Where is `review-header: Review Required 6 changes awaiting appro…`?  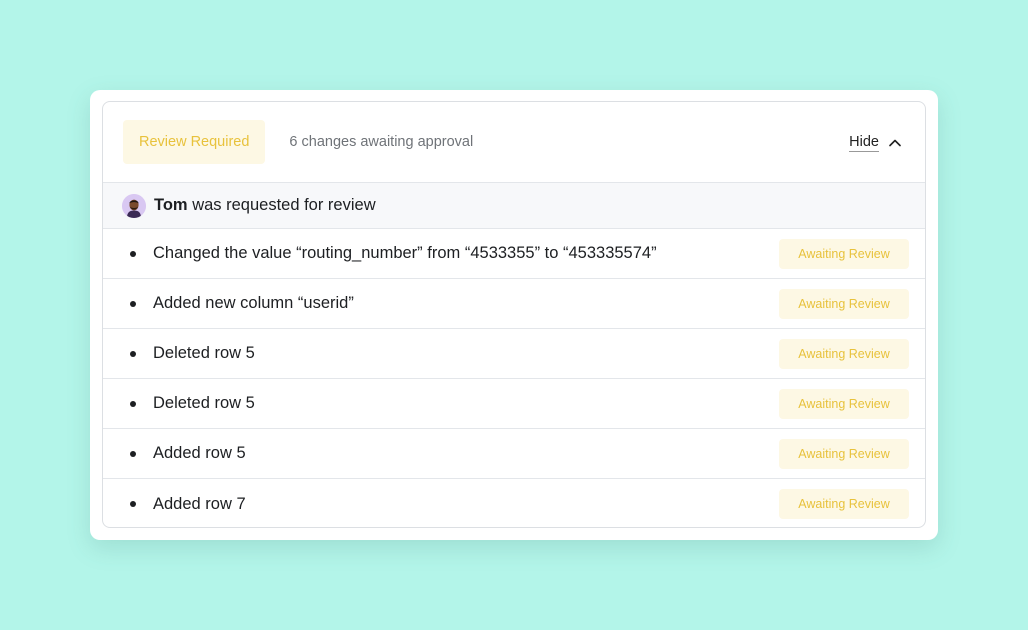
review-header: Review Required 6 changes awaiting appro… is located at coordinates (514, 142).